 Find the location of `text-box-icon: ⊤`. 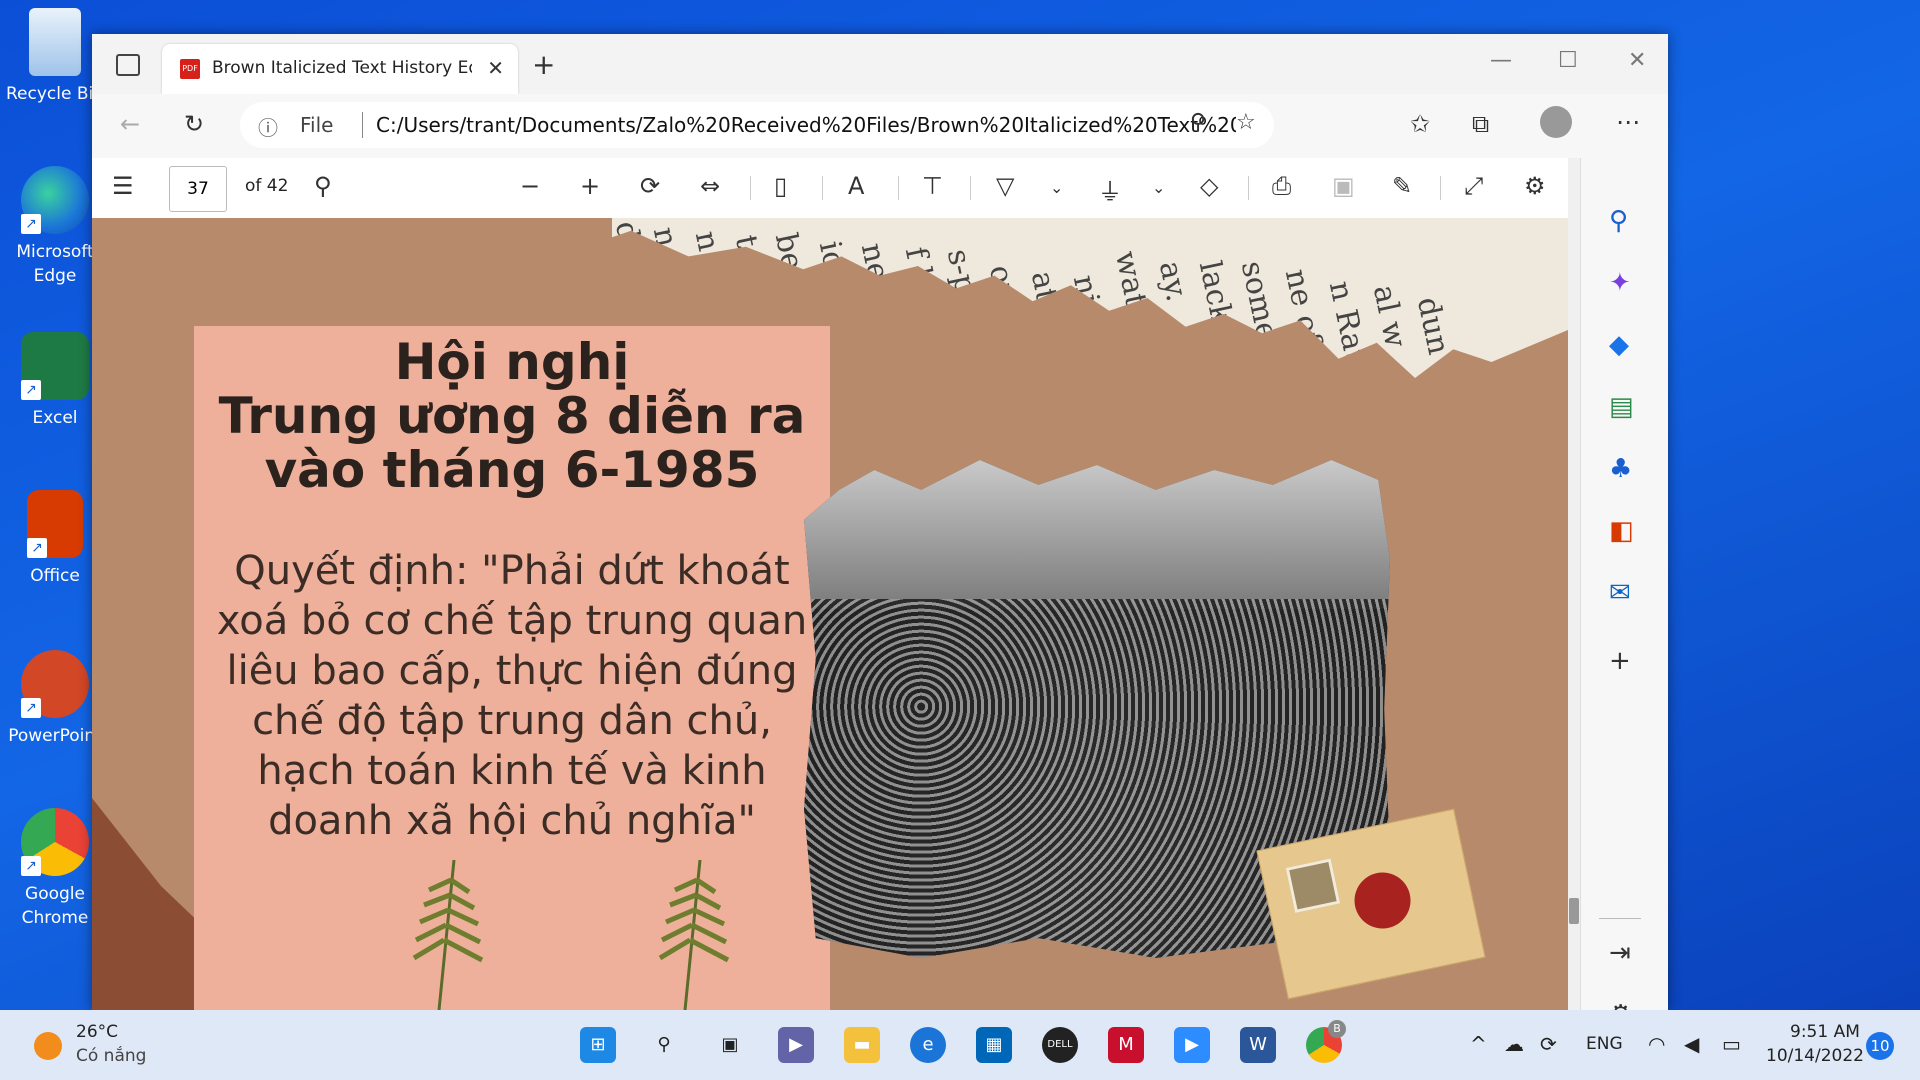

text-box-icon: ⊤ is located at coordinates (932, 186).